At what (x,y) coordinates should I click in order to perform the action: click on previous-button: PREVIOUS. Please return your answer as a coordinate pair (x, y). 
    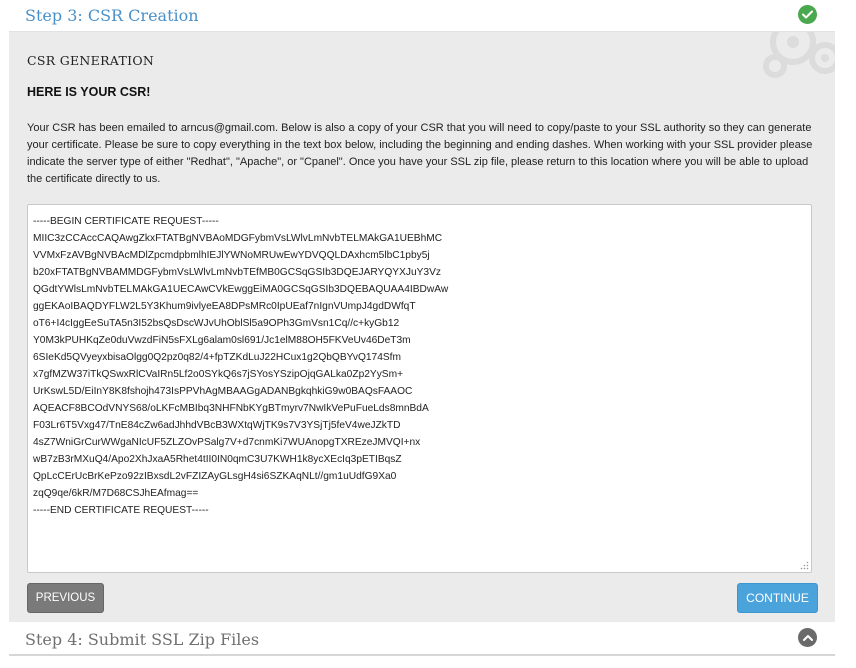
    Looking at the image, I should click on (65, 598).